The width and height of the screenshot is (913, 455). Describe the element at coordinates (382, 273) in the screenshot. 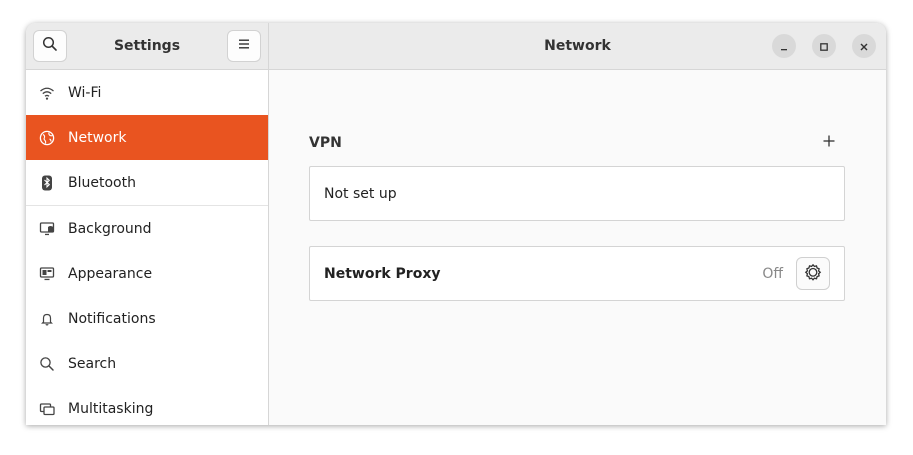

I see `network-proxy-label: Network Proxy` at that location.